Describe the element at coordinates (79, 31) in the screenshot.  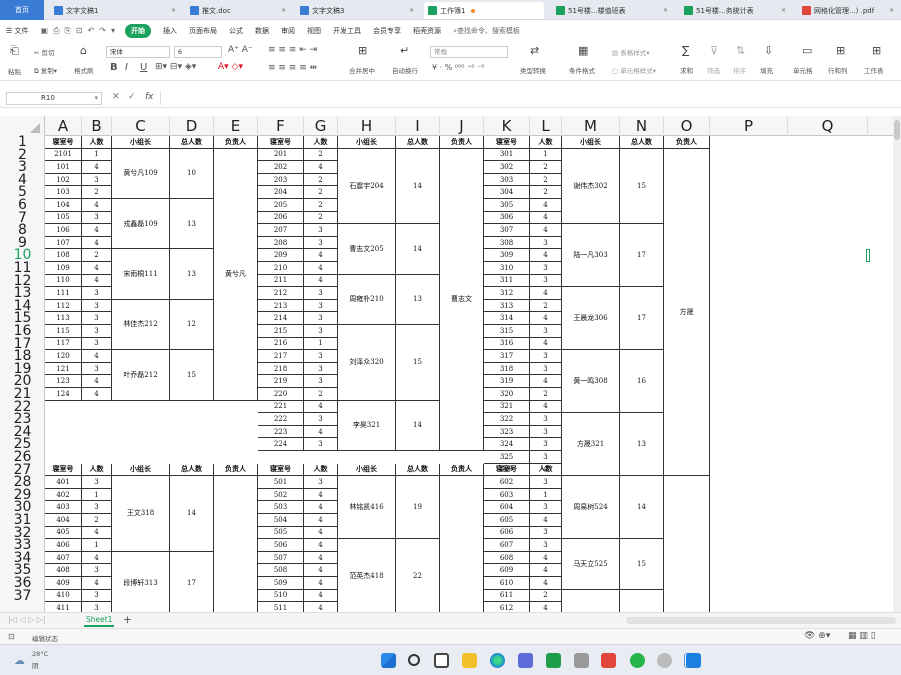
I see `preview-icon: ⊡` at that location.